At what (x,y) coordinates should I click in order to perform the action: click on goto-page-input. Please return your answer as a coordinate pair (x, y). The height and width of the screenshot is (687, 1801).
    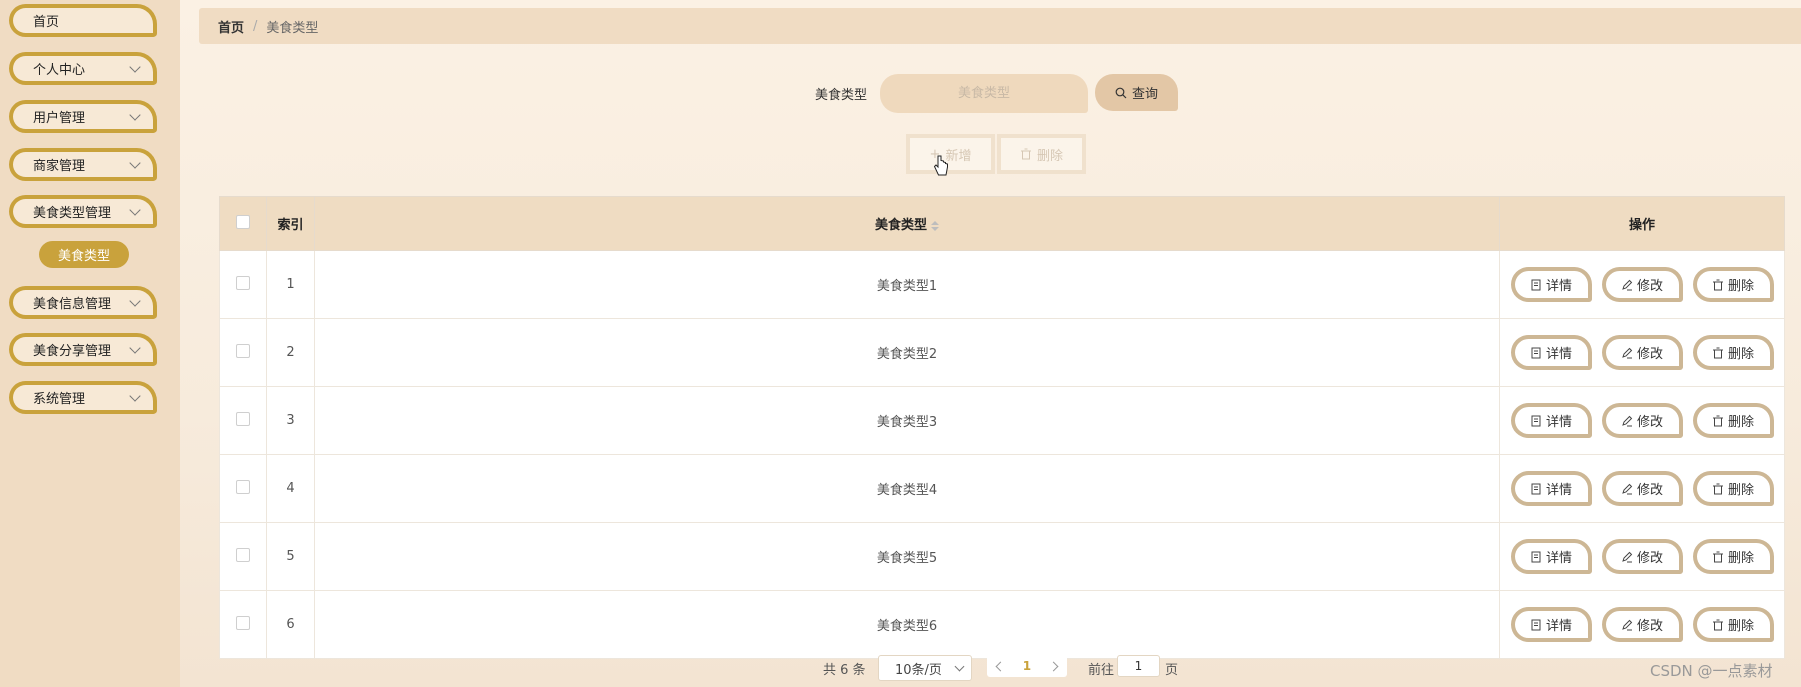
    Looking at the image, I should click on (1138, 666).